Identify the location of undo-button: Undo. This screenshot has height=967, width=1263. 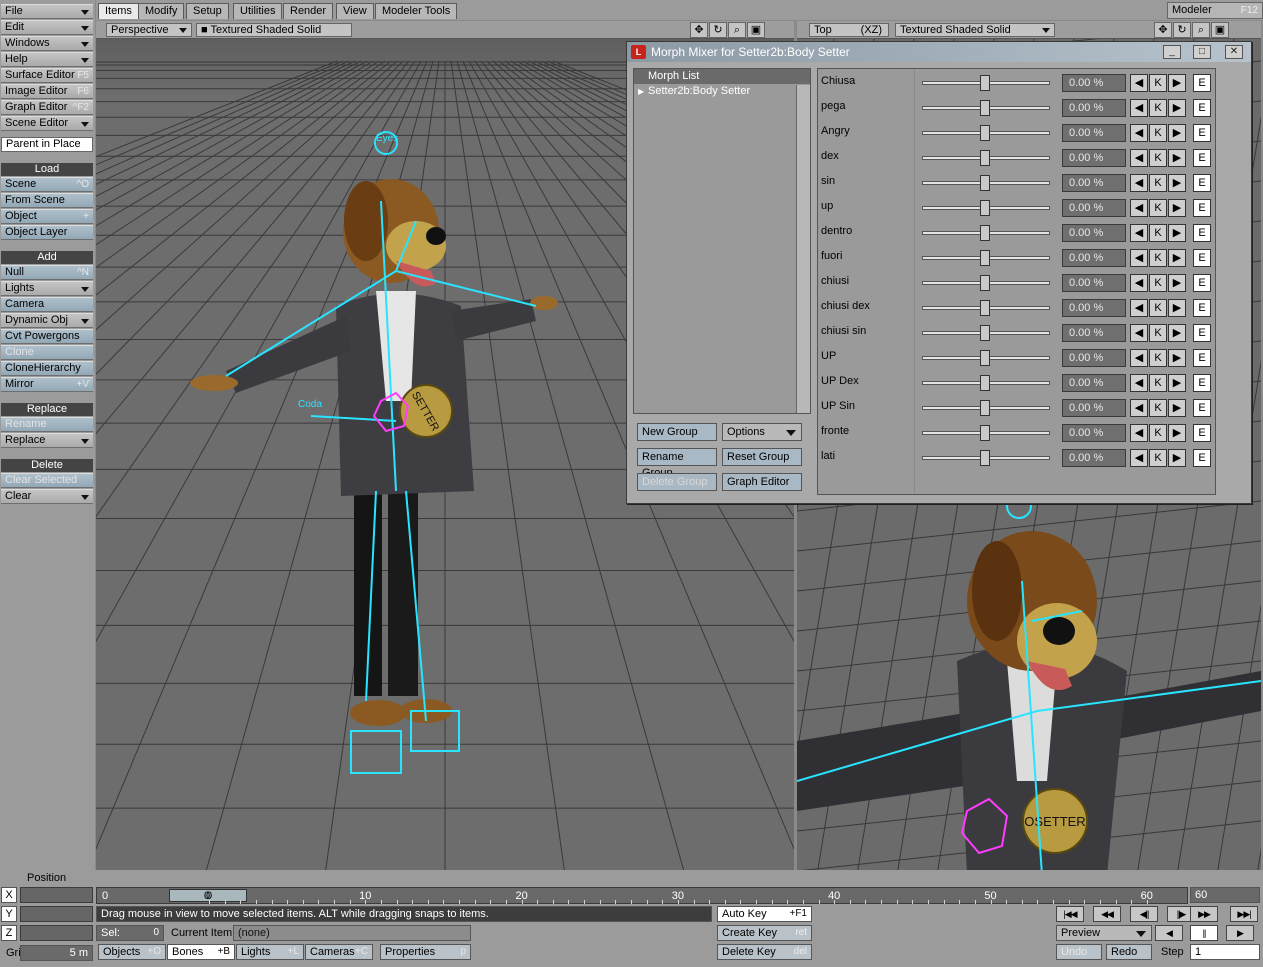
(1079, 952).